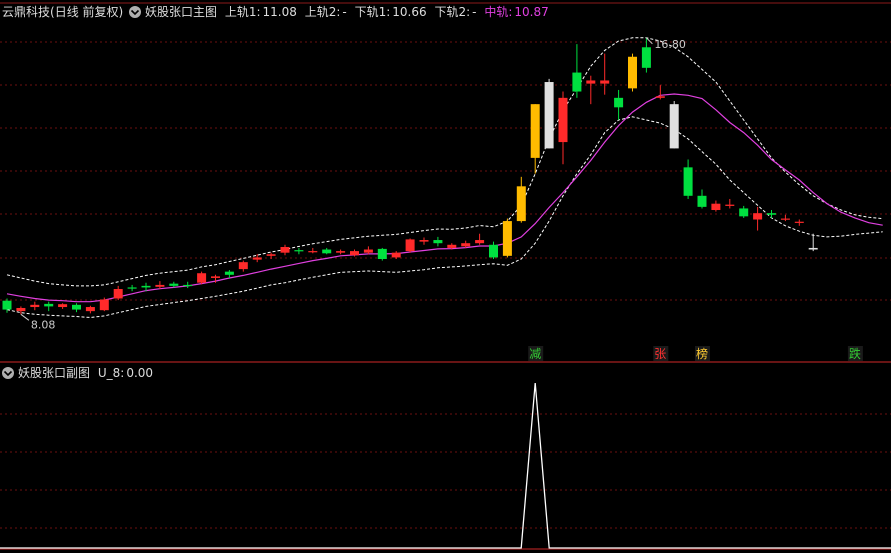 The image size is (891, 553). I want to click on u8-label: U_8:, so click(111, 373).